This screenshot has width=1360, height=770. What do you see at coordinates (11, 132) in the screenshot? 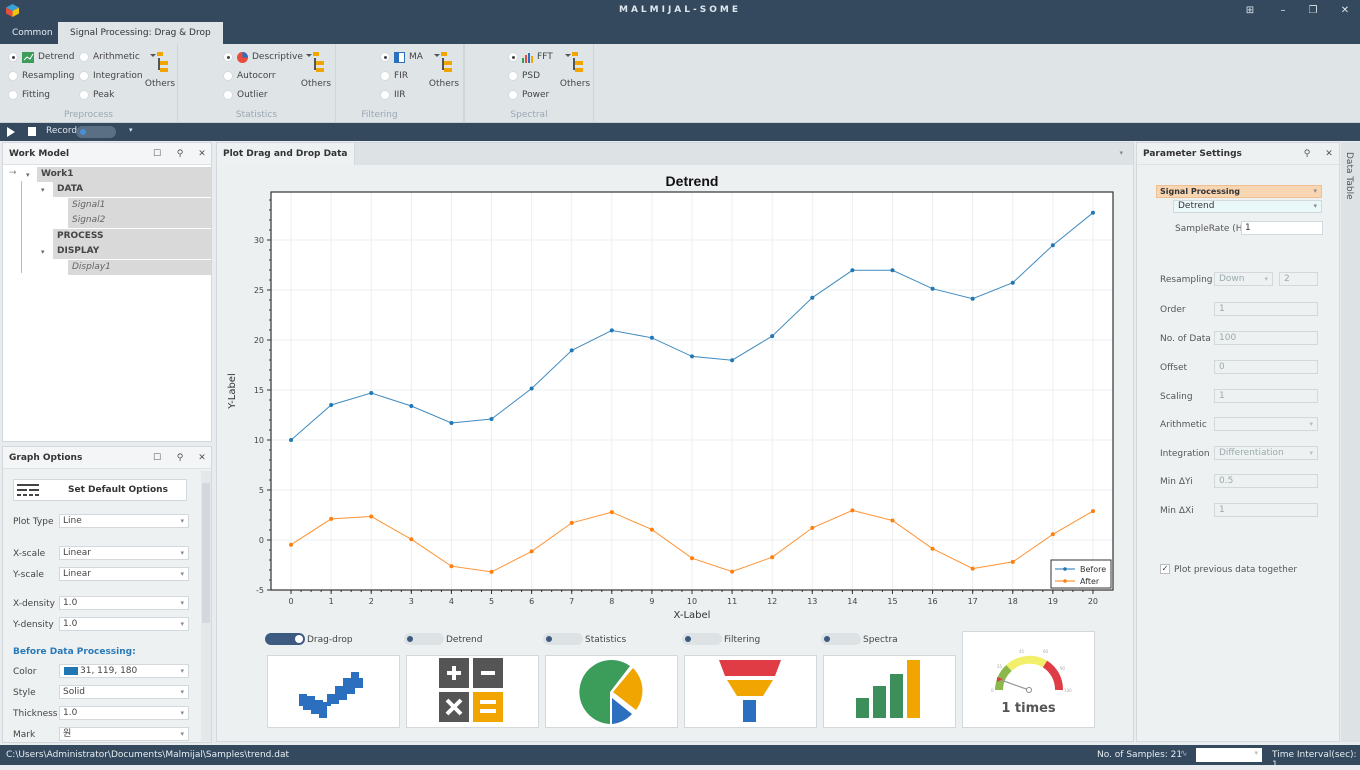
I see `play-button` at bounding box center [11, 132].